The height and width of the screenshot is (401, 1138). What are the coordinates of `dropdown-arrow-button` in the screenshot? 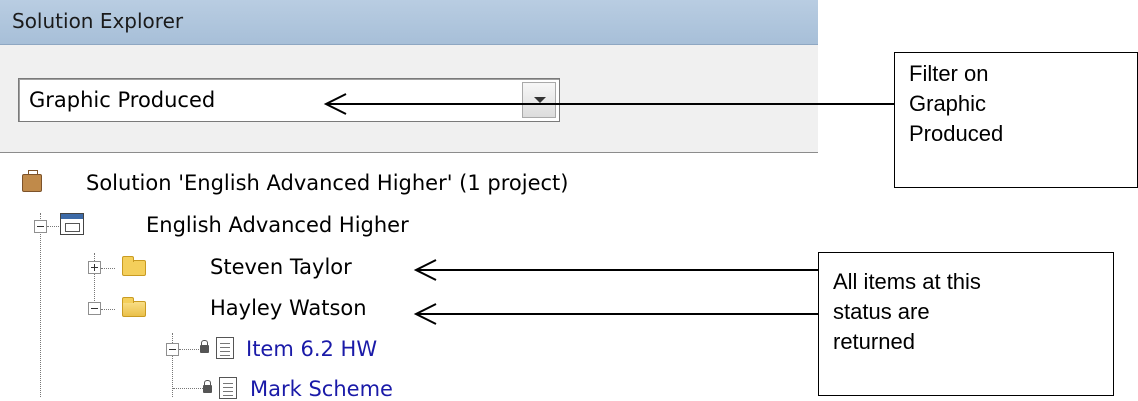 It's located at (539, 100).